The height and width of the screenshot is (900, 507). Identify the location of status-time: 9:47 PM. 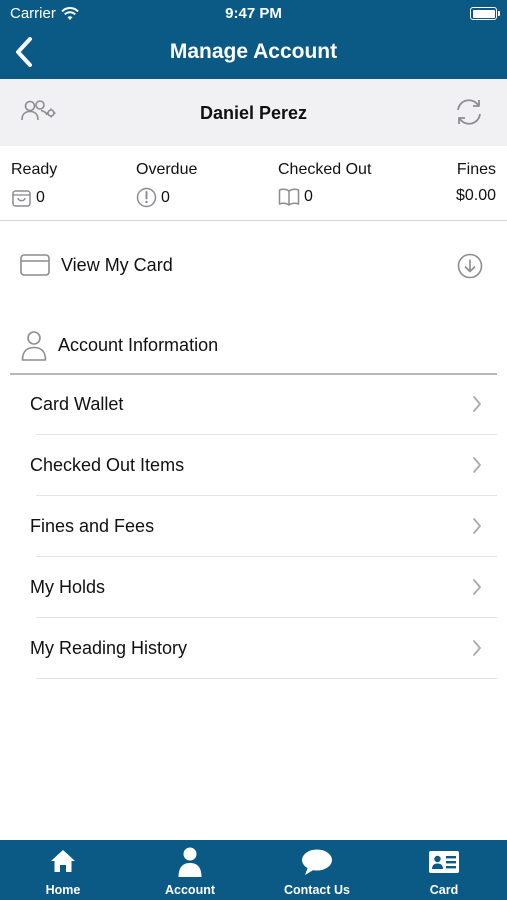
(253, 13).